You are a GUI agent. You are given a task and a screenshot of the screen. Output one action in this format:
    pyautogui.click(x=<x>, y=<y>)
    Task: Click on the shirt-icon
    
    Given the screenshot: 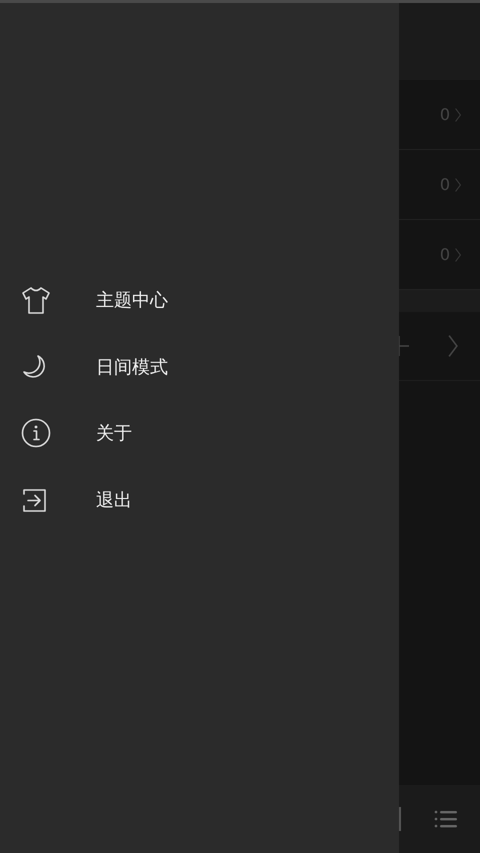 What is the action you would take?
    pyautogui.click(x=36, y=300)
    